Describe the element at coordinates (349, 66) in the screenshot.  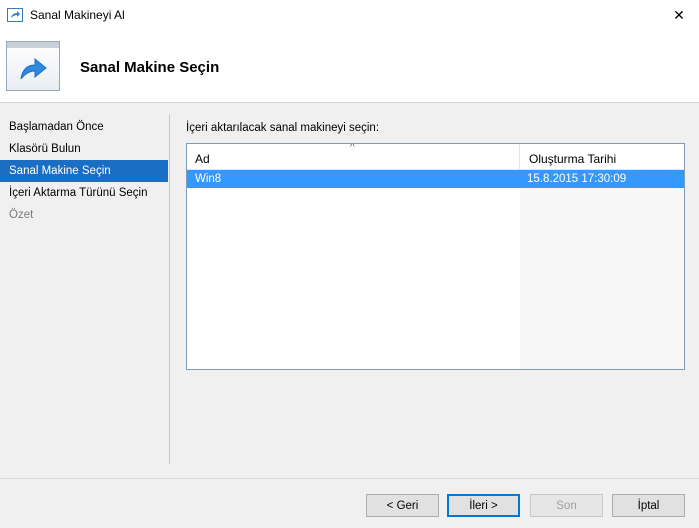
I see `wizard-header: Sanal Makine Seçin` at that location.